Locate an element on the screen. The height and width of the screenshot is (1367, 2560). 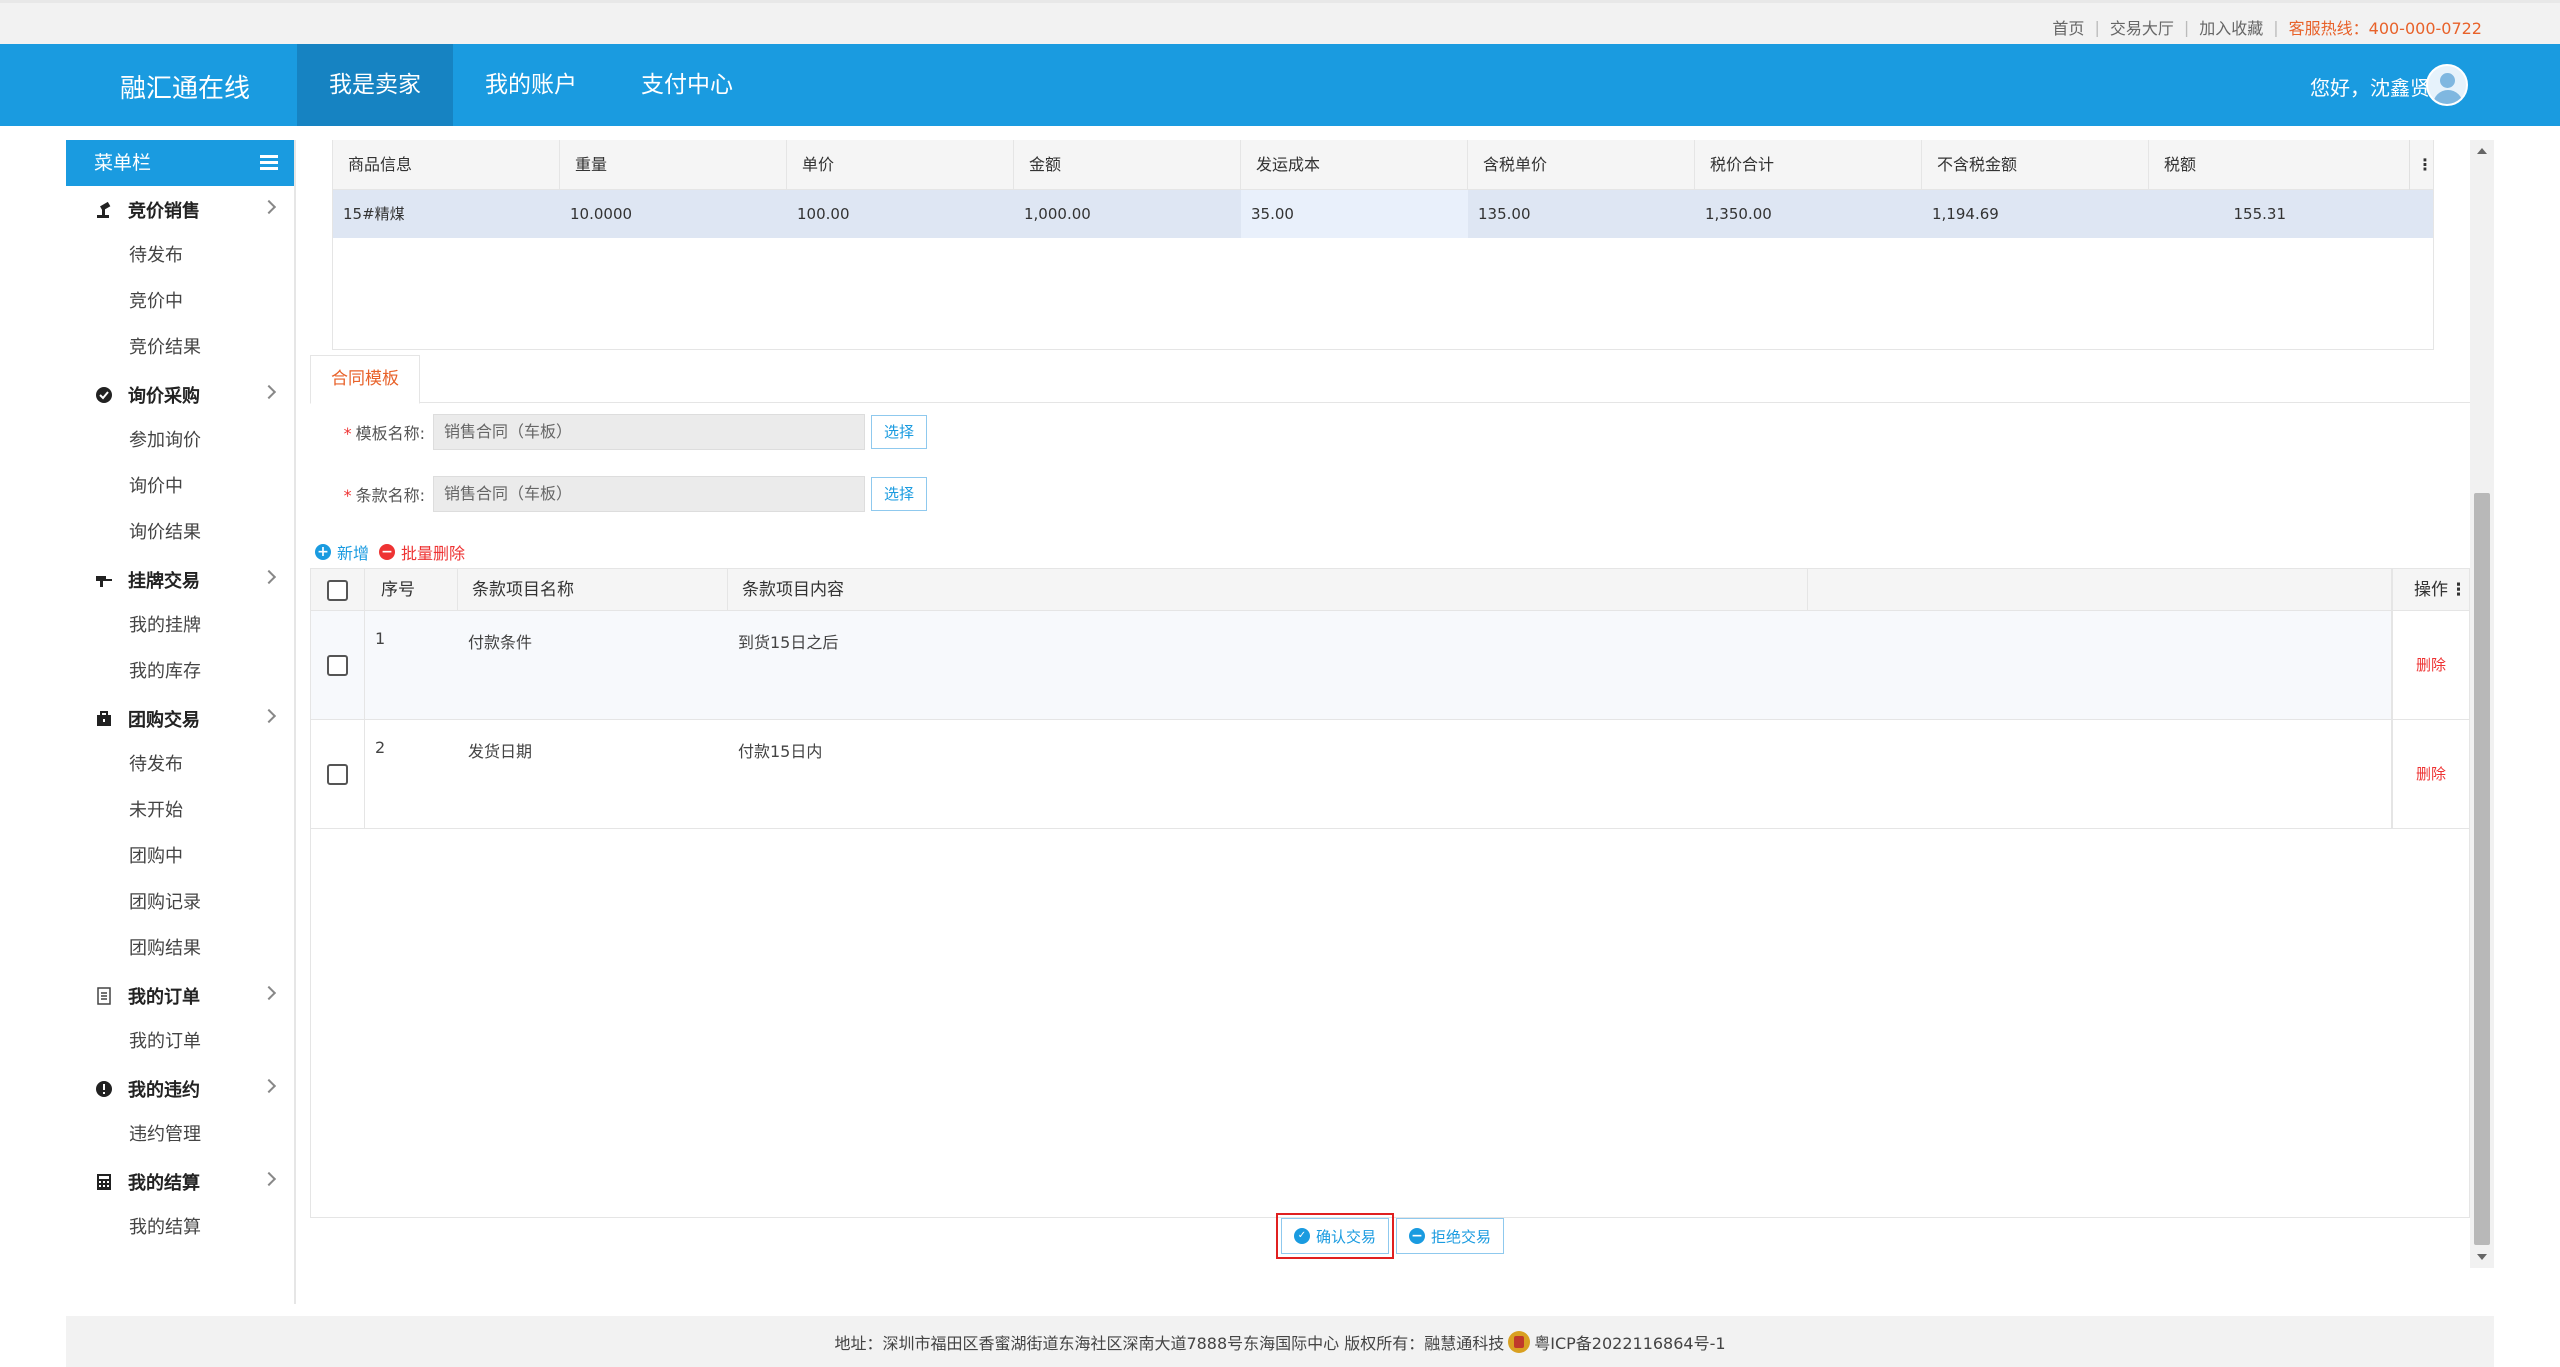
column-header: 不含税金额 is located at coordinates (2035, 164).